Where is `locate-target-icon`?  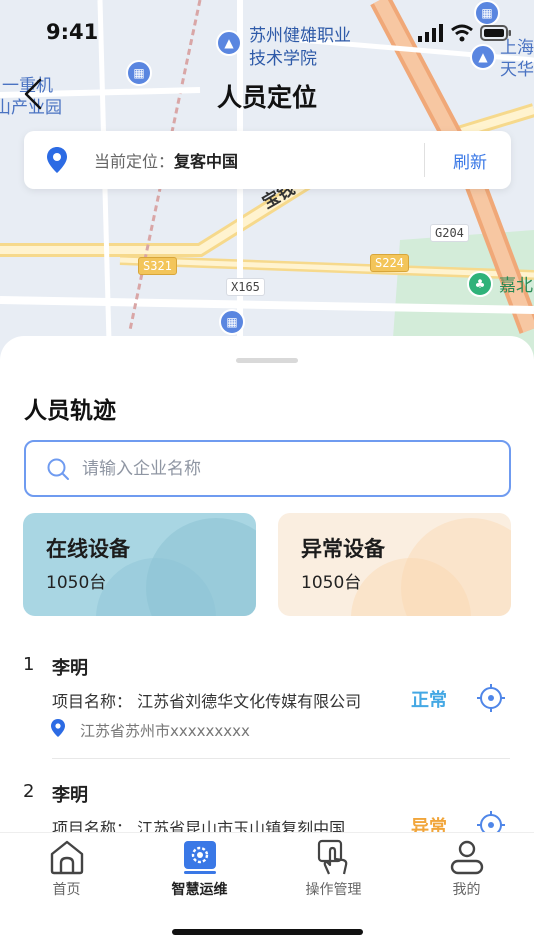
locate-target-icon is located at coordinates (491, 698).